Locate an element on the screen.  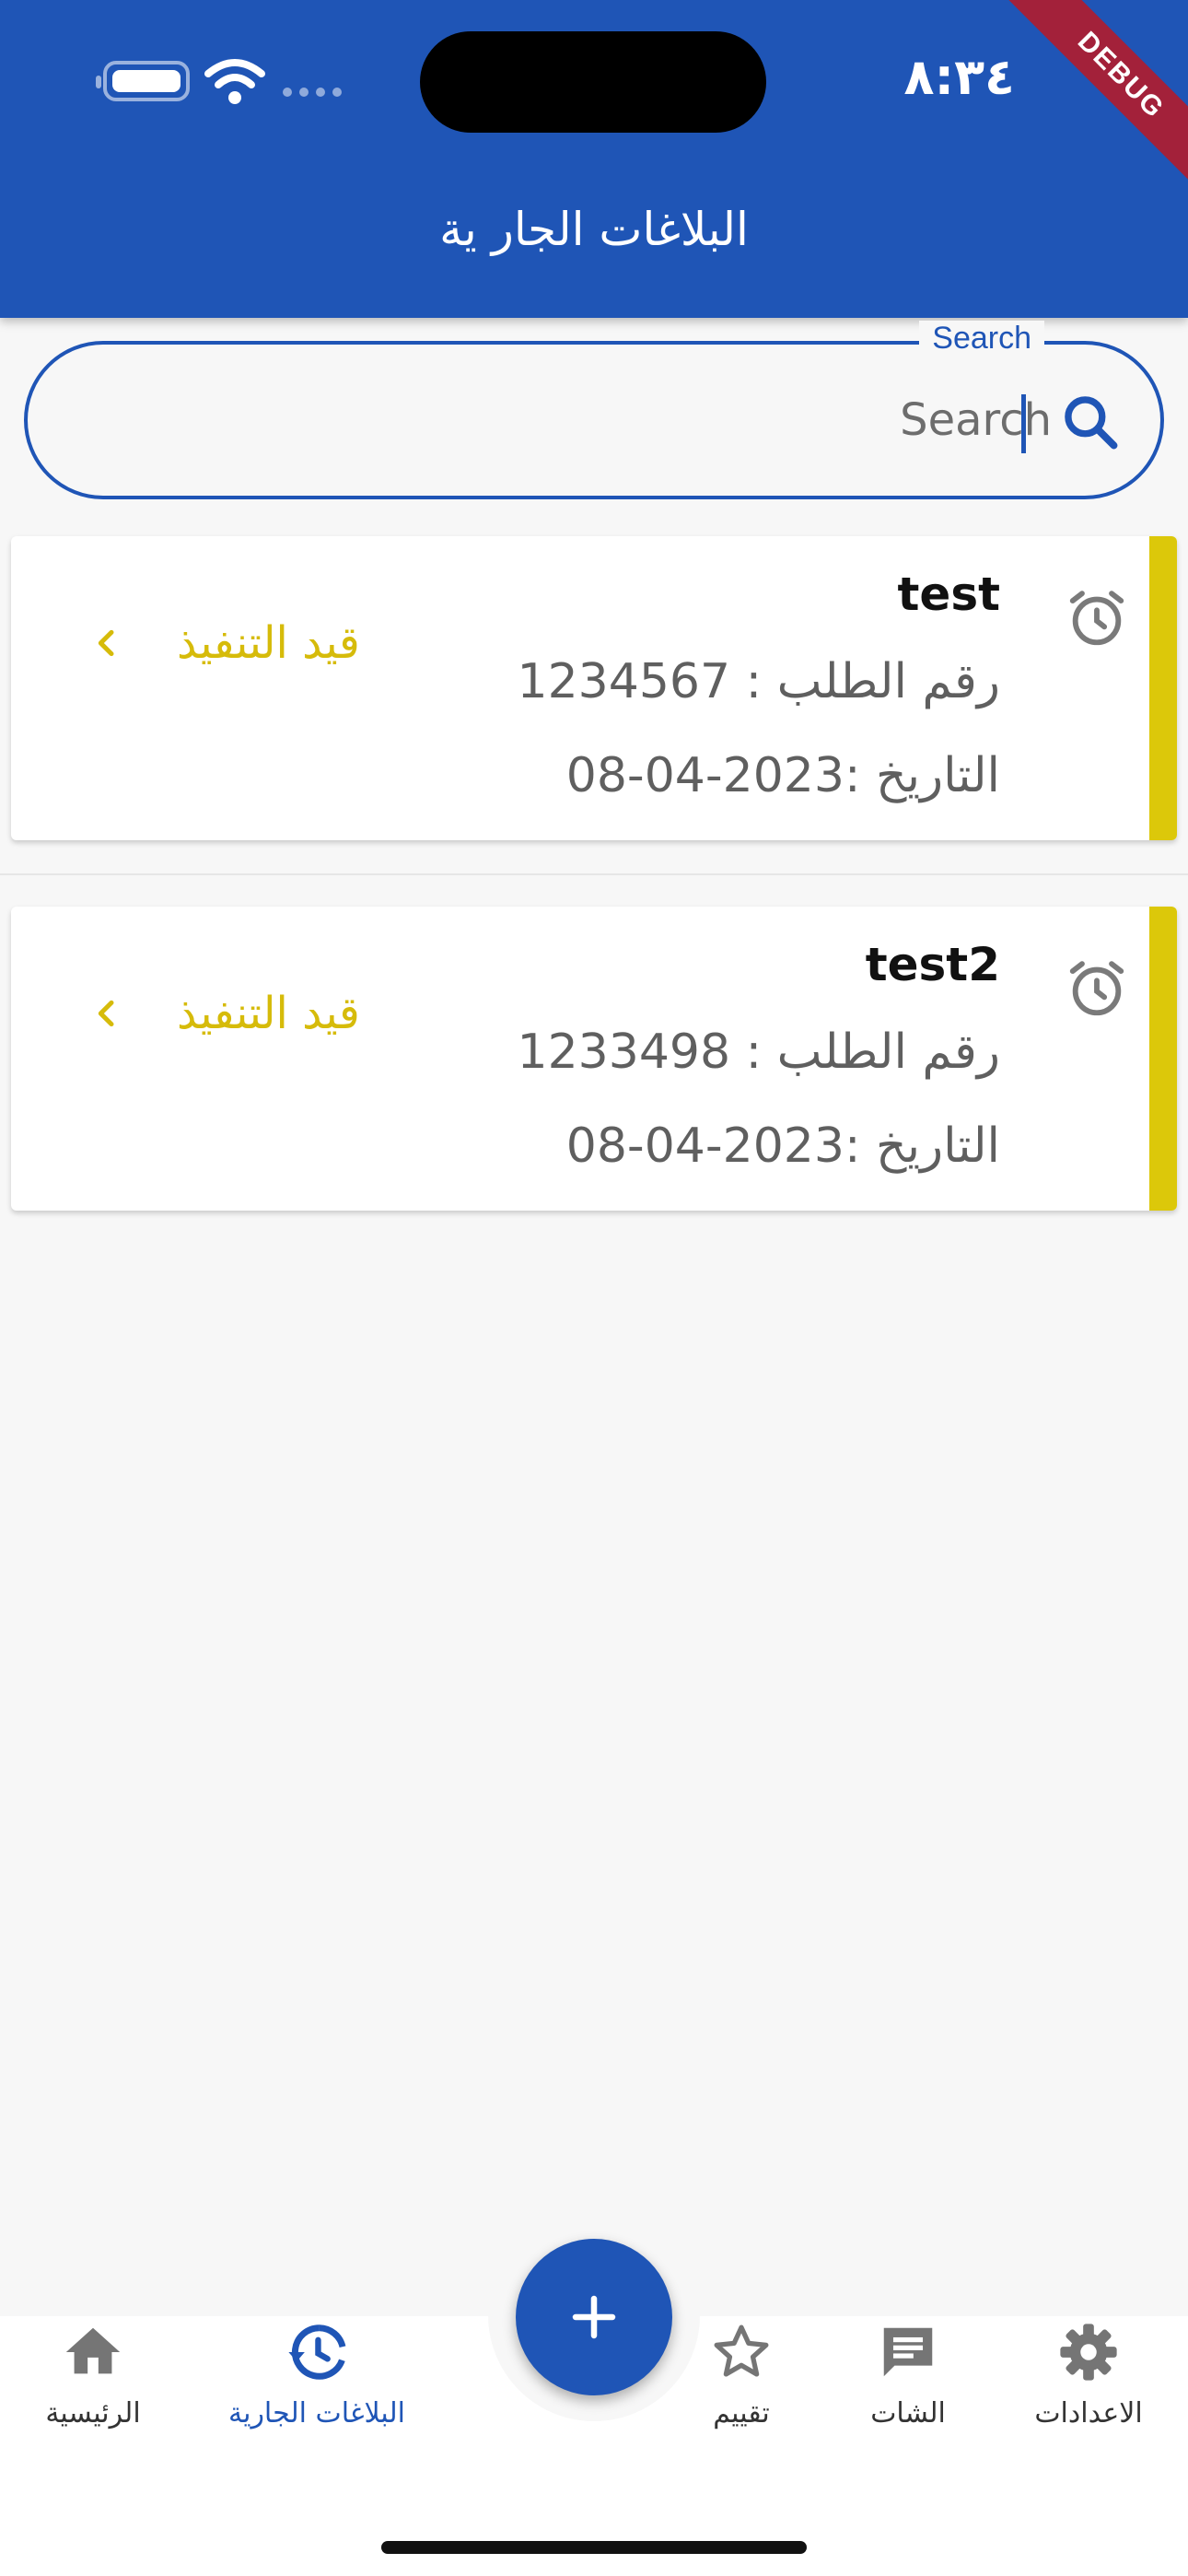
home-icon is located at coordinates (93, 2350).